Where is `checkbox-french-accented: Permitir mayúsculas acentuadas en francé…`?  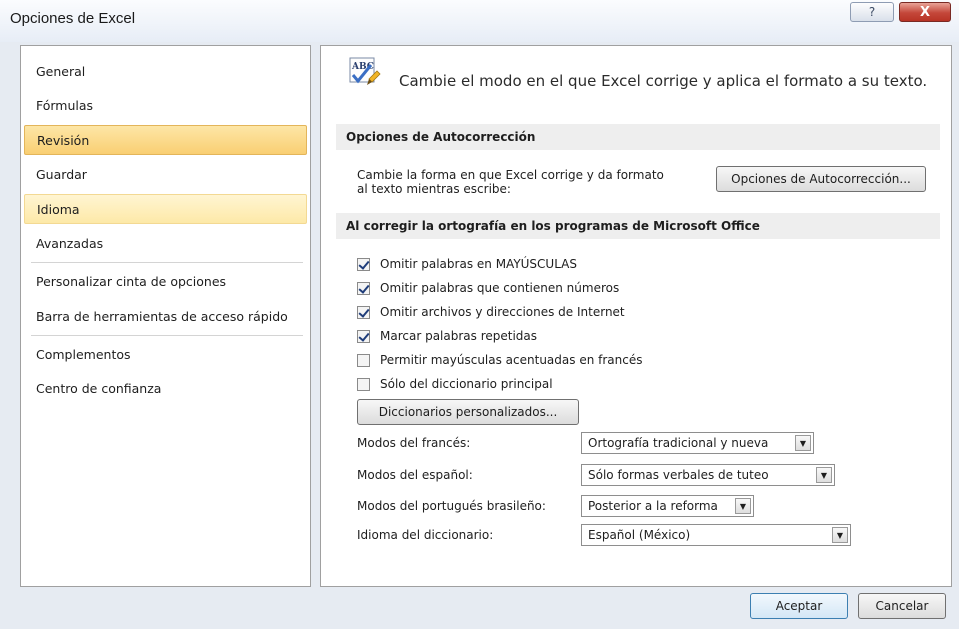 checkbox-french-accented: Permitir mayúsculas acentuadas en francé… is located at coordinates (499, 360).